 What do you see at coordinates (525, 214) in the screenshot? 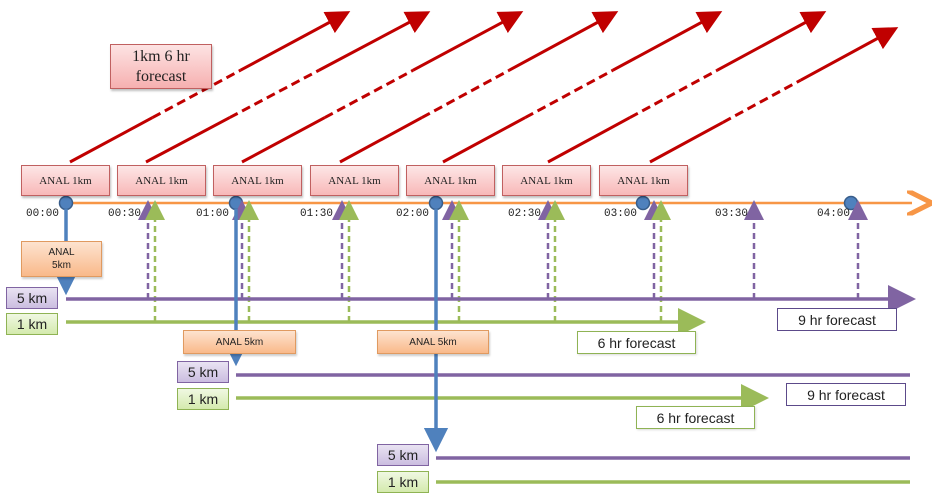
I see `time-tick: 02:30` at bounding box center [525, 214].